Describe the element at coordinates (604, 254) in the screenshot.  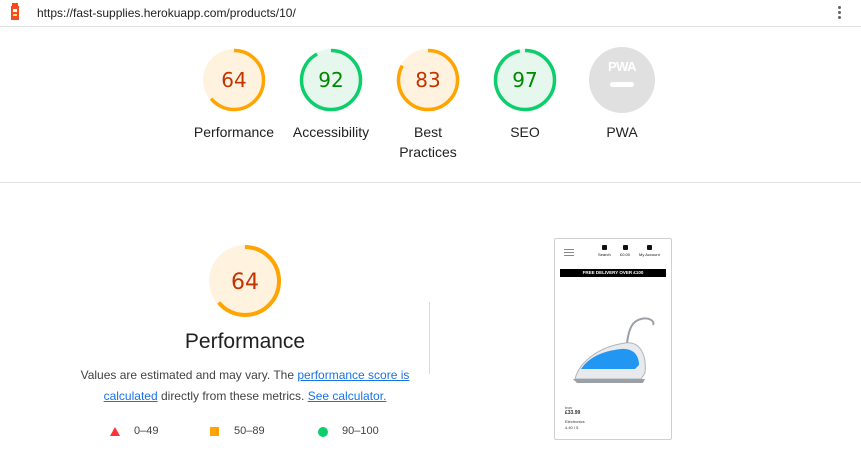
I see `thumb-nav-search-label: Search` at that location.